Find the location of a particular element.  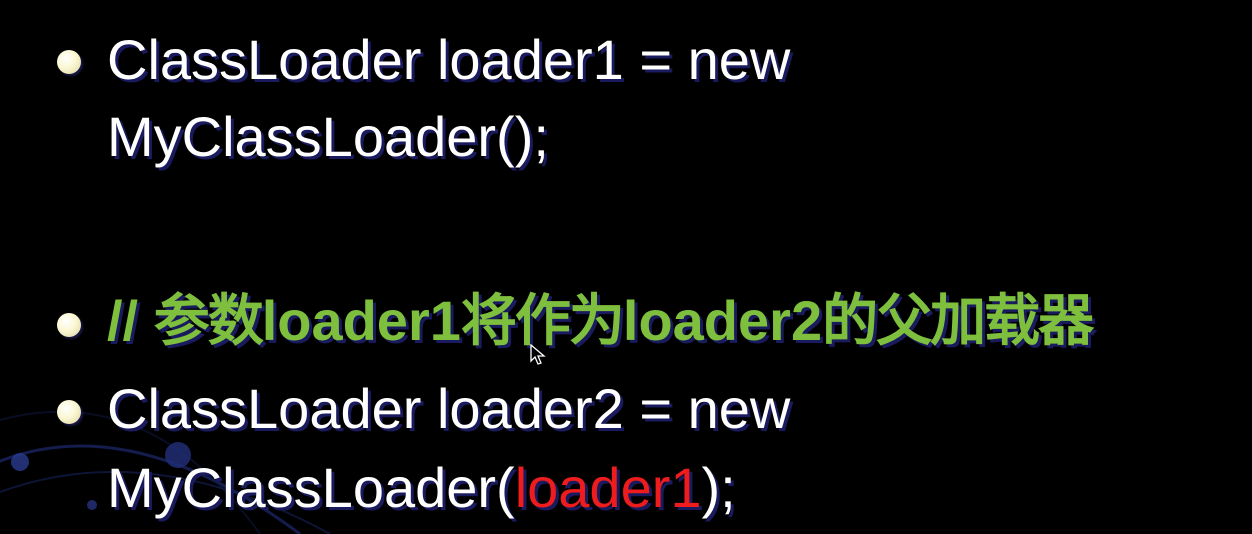

comment-code: loader1 is located at coordinates (361, 320).